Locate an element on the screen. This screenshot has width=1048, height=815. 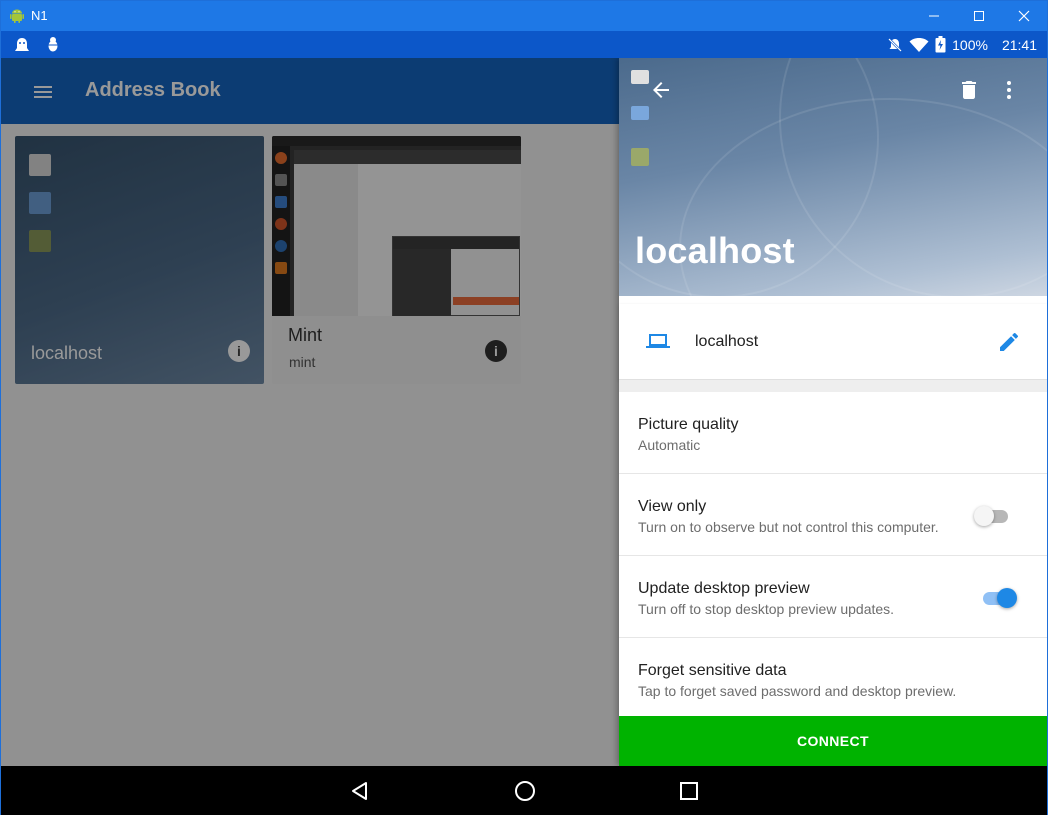
android-status-bar: 100% 21:41 is located at coordinates (524, 44).